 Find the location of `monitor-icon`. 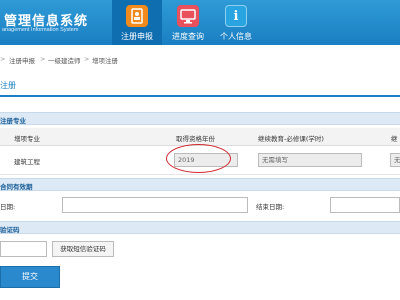

monitor-icon is located at coordinates (188, 16).